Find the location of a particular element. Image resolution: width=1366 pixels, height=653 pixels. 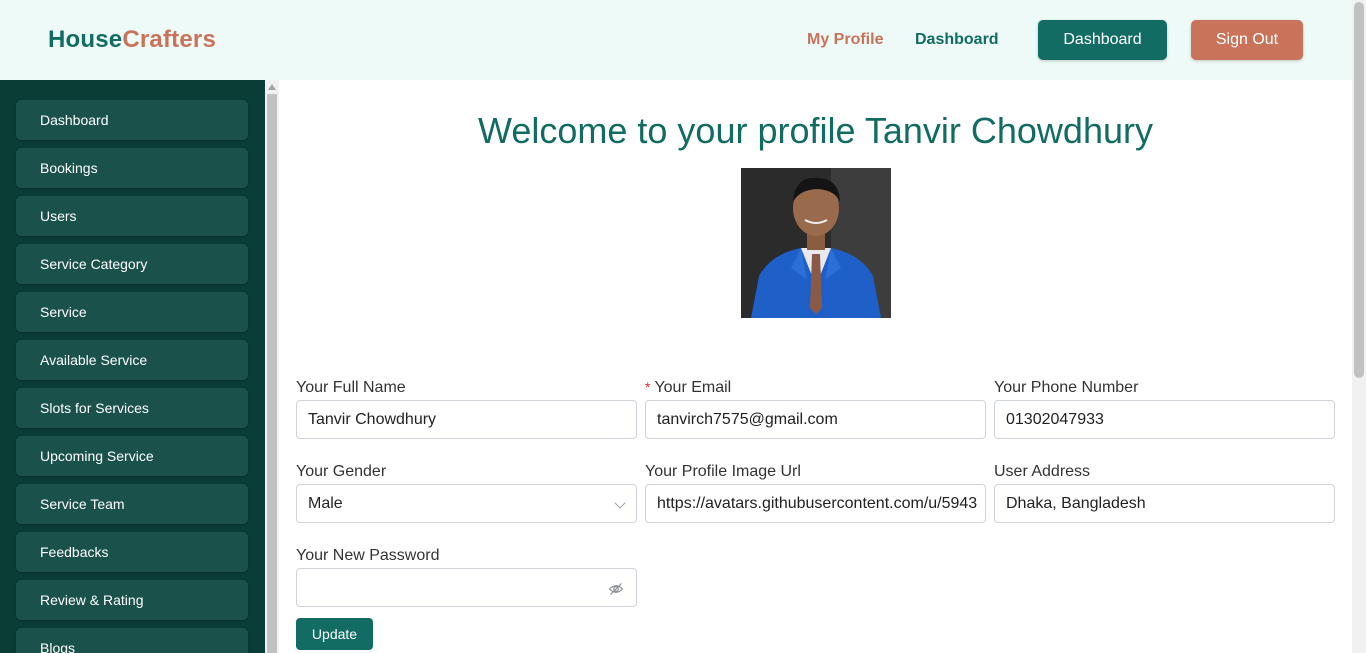

sidebar-item-service: Service is located at coordinates (132, 312).